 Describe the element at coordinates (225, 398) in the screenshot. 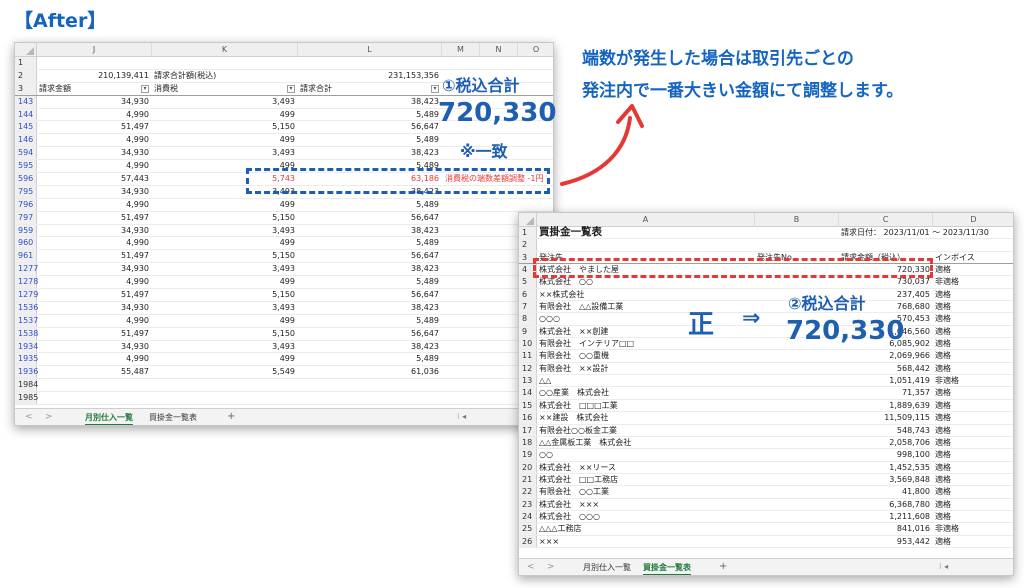

I see `cell-tax` at that location.